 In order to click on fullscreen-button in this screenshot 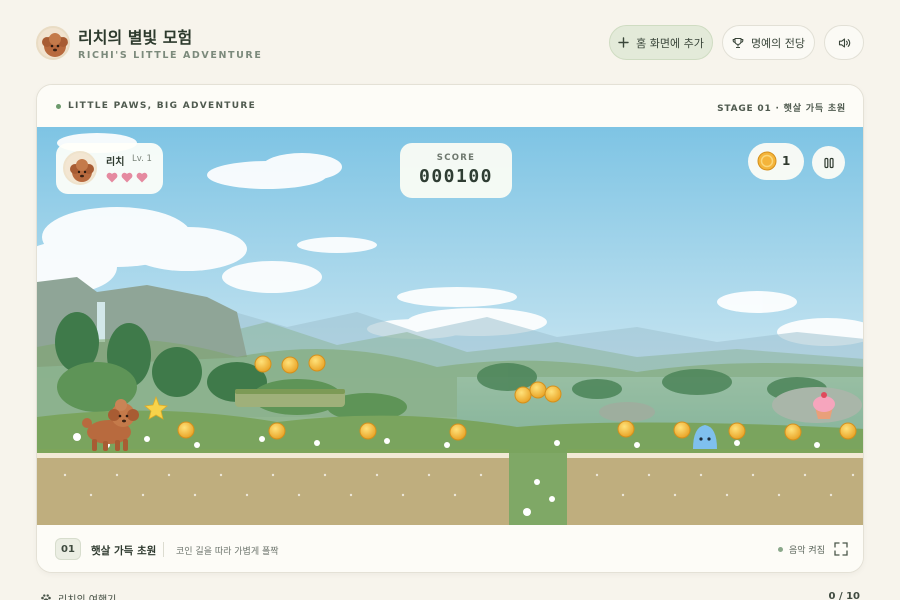, I will do `click(841, 549)`.